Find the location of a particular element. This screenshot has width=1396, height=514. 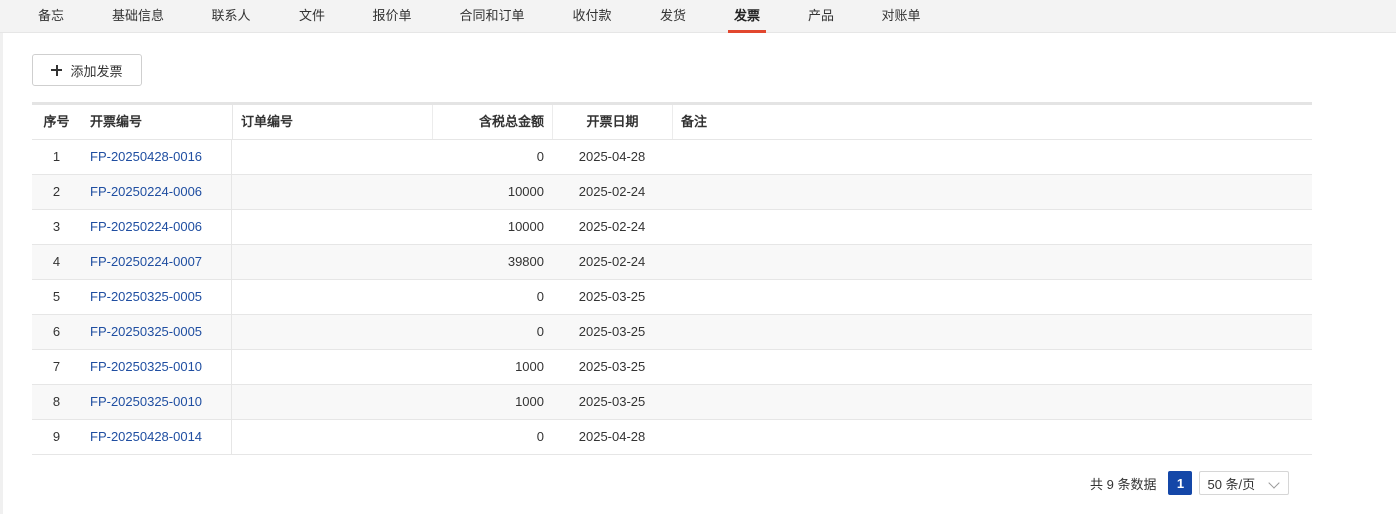

table-row: 9 FP-20250428-0014 0 2025-04-28 is located at coordinates (672, 437).